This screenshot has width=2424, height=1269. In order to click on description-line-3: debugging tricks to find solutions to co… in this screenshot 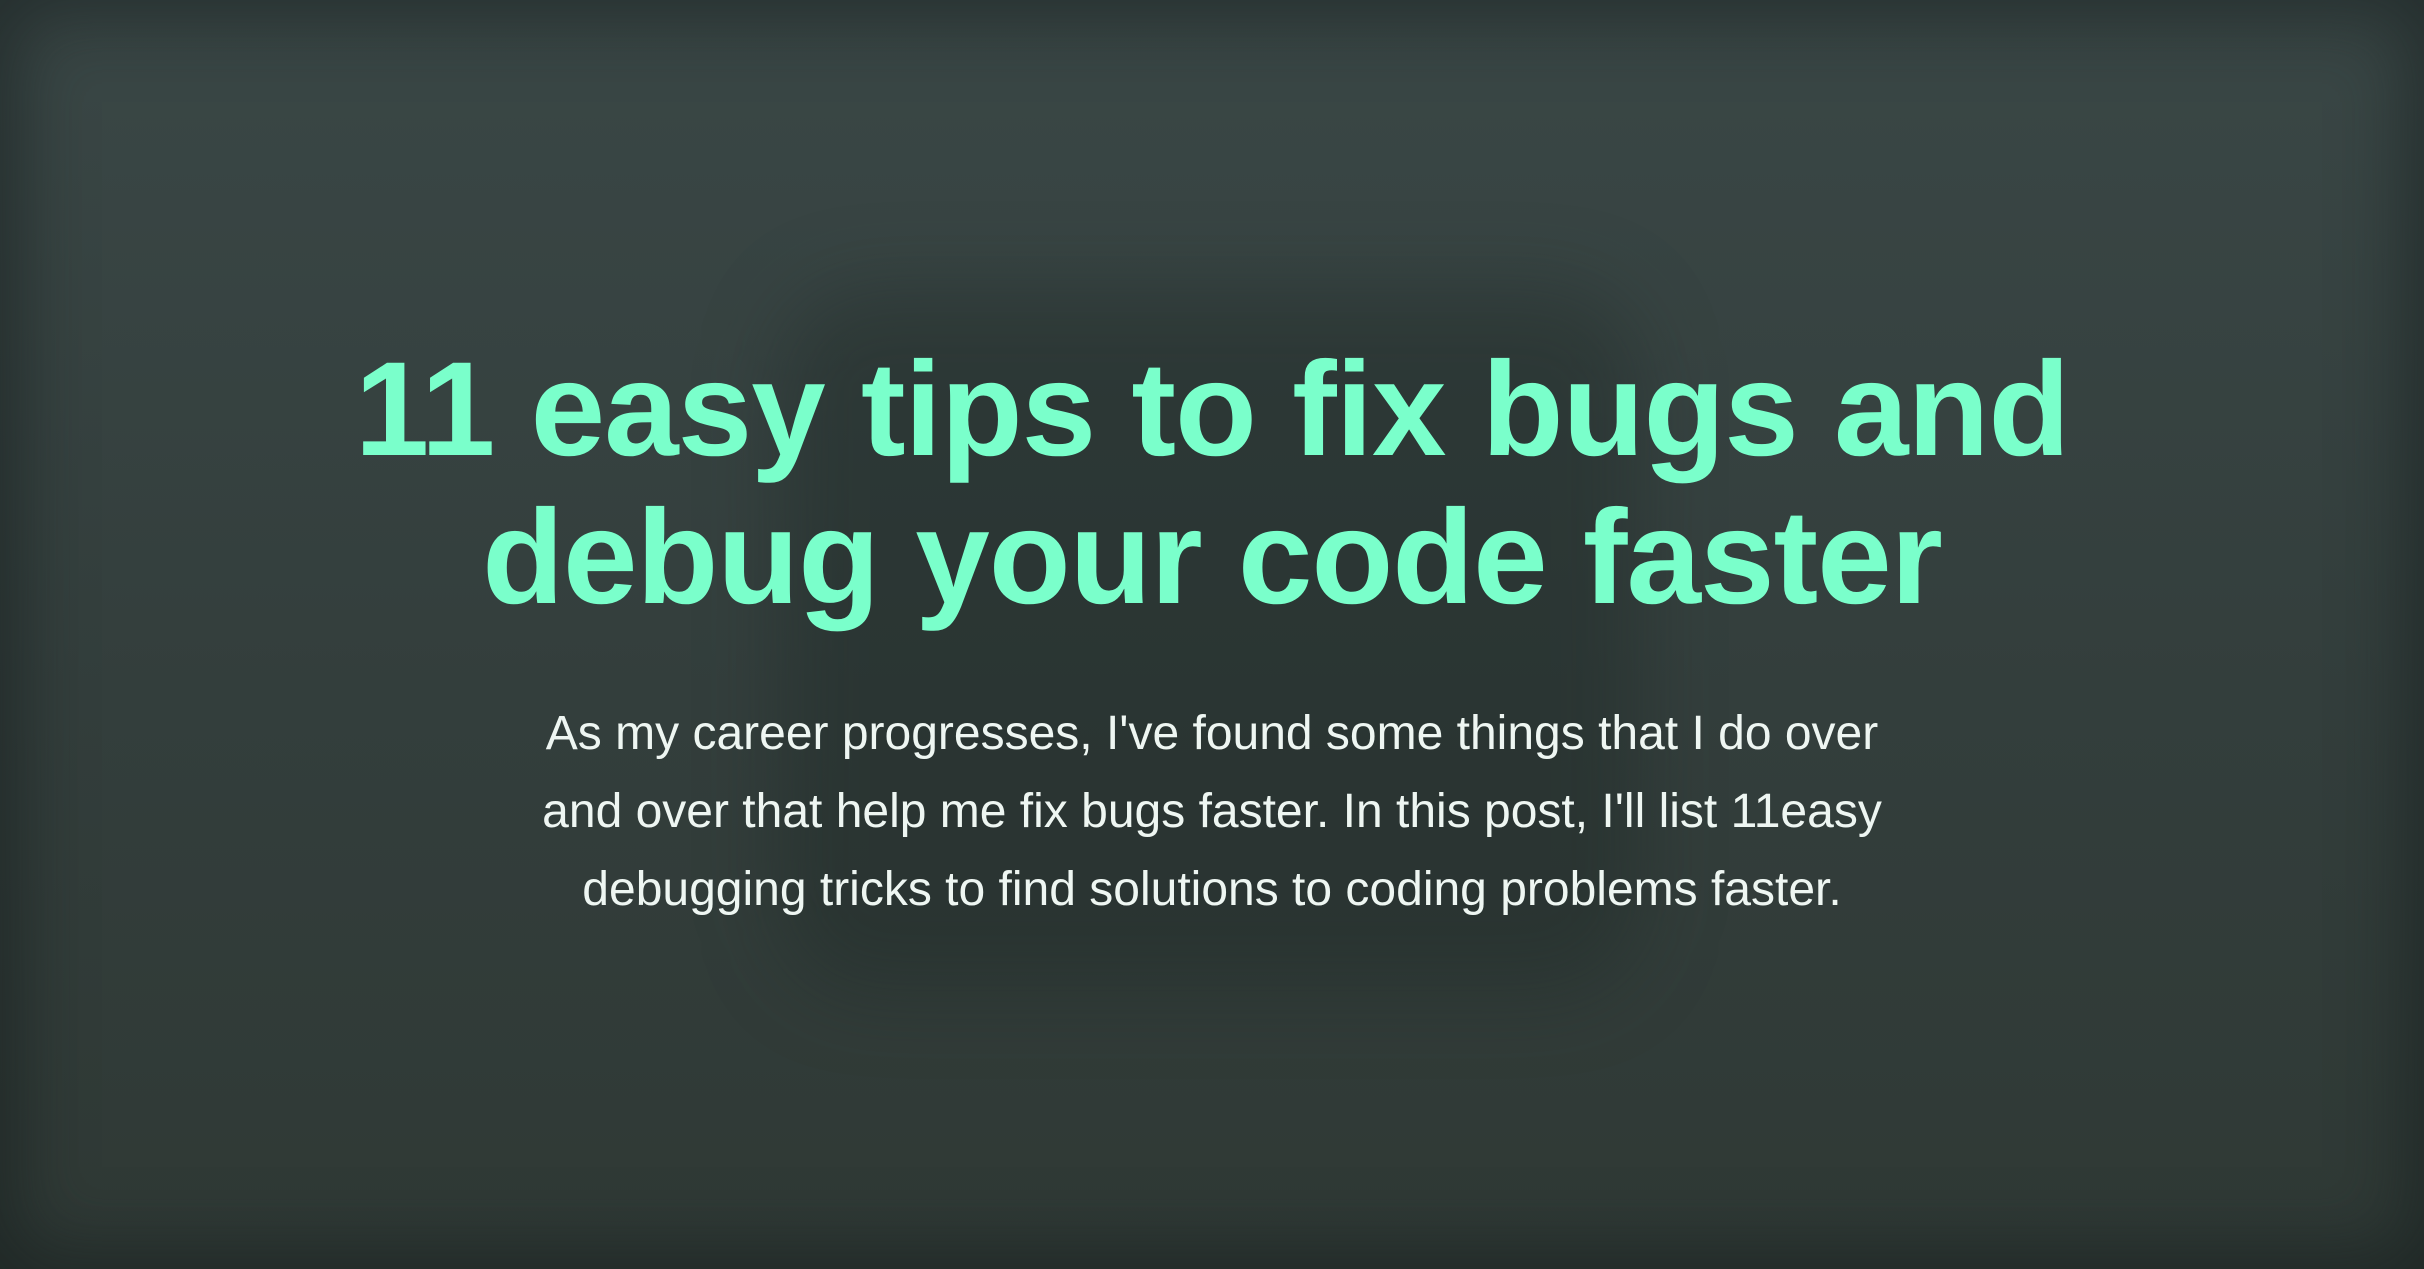, I will do `click(1212, 889)`.